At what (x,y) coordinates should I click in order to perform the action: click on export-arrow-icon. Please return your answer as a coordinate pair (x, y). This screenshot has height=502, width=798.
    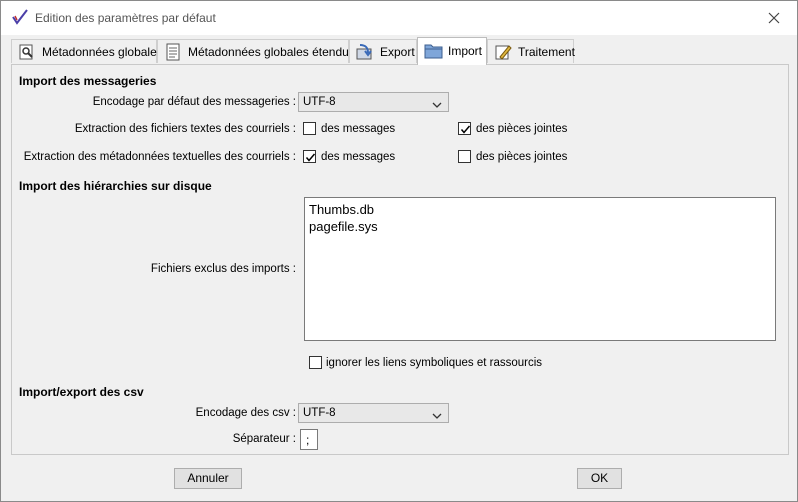
    Looking at the image, I should click on (365, 52).